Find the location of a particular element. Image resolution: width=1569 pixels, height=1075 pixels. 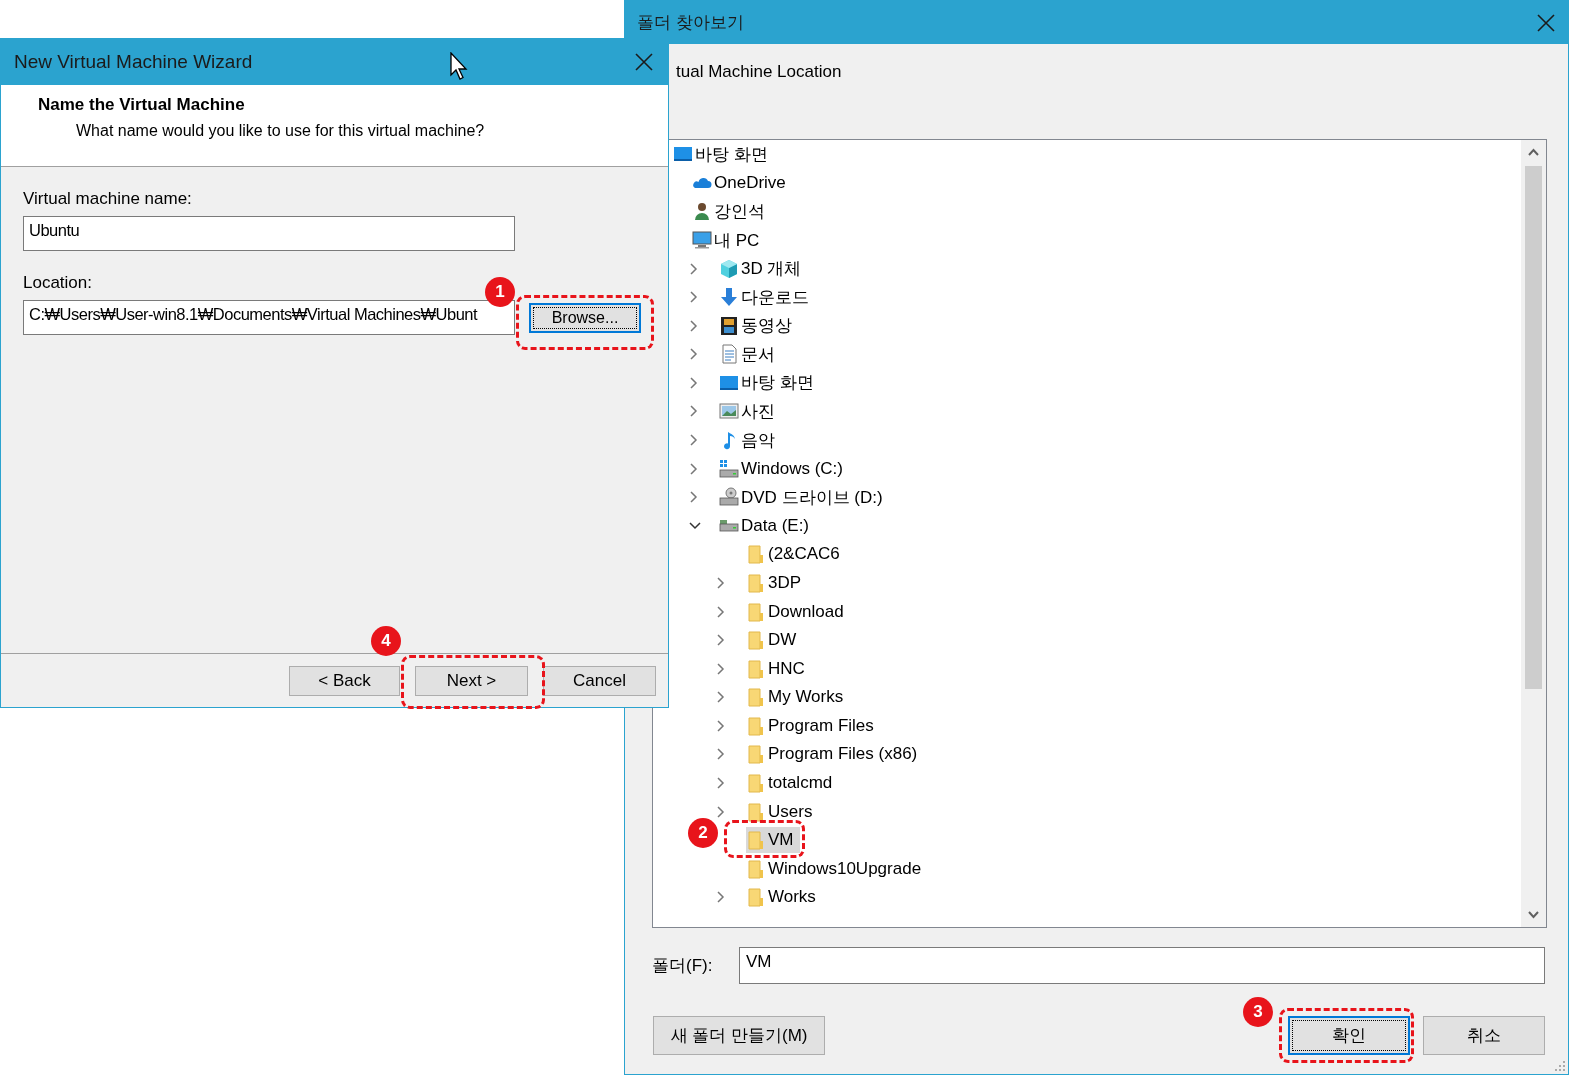

tree-item: Program Files is located at coordinates (813, 725).